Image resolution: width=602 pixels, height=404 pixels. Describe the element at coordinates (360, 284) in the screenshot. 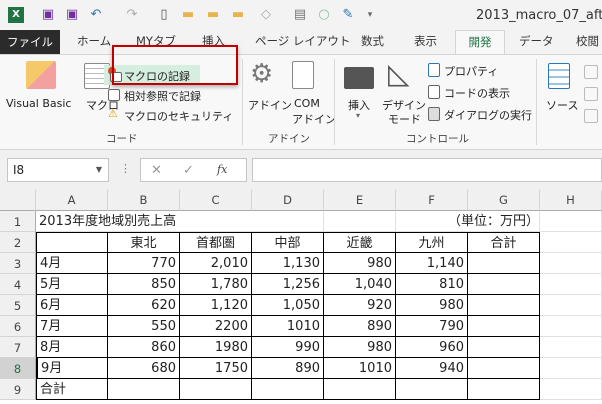

I see `cell-E4: 1,040` at that location.